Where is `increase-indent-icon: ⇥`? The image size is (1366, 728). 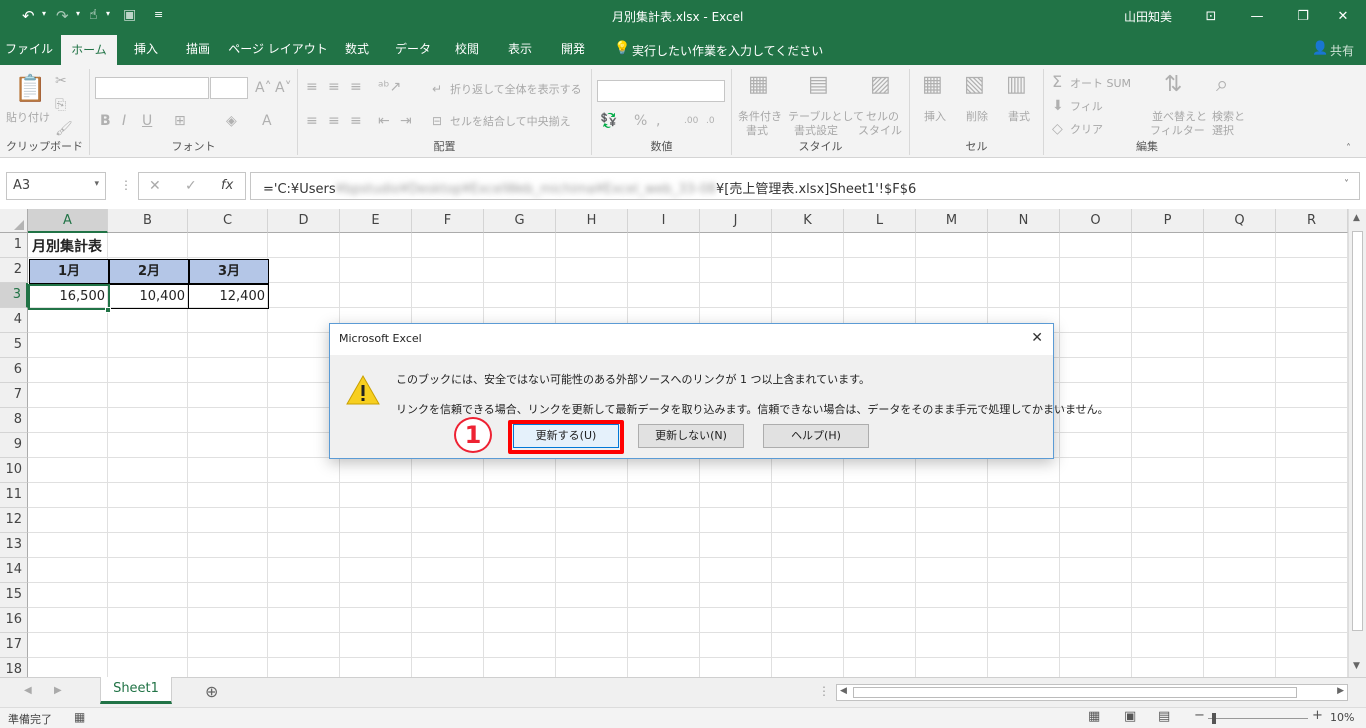
increase-indent-icon: ⇥ is located at coordinates (406, 121).